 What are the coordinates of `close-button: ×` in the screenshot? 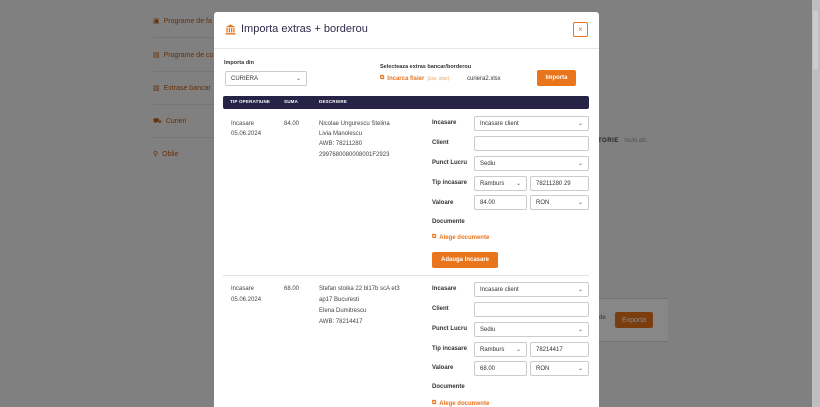 It's located at (580, 29).